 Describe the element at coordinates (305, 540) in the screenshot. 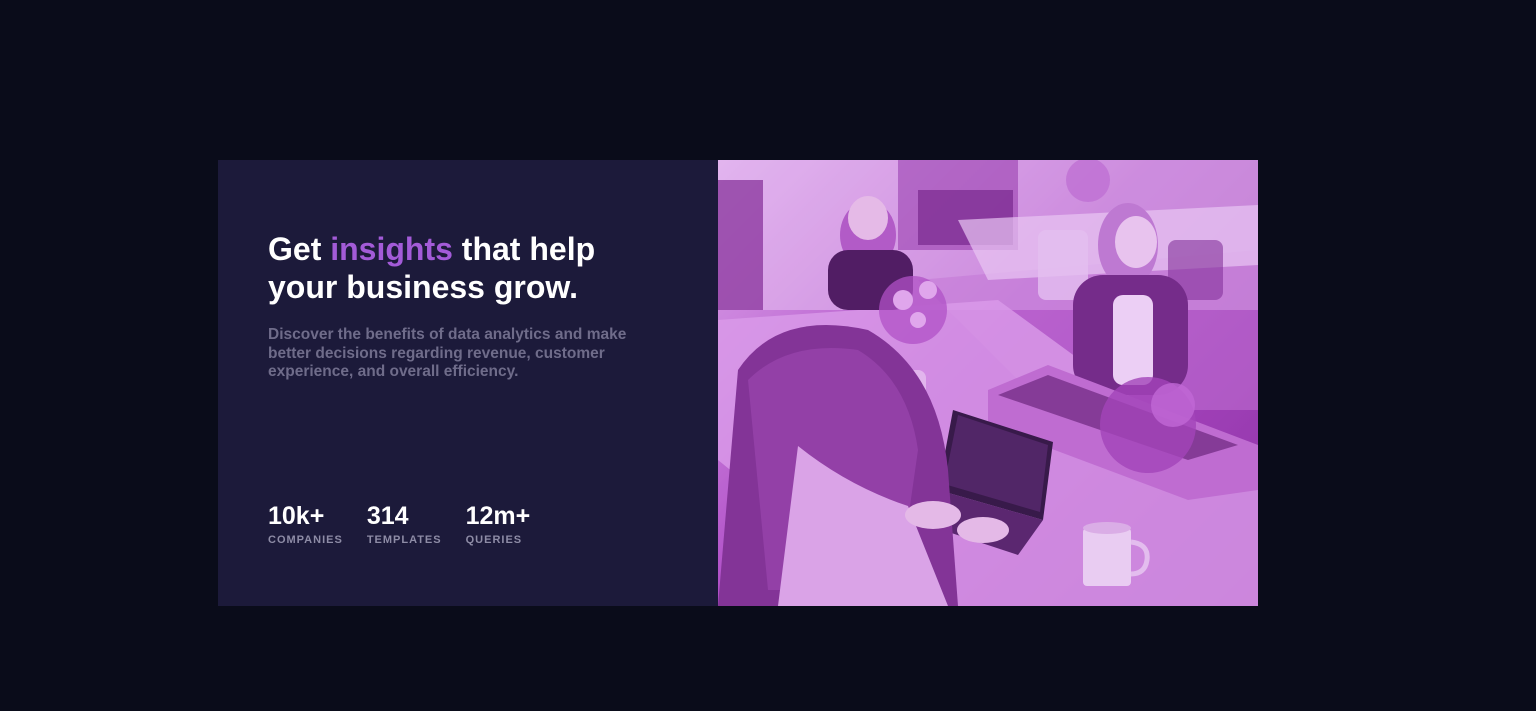

I see `stat-label: COMPANIES` at that location.